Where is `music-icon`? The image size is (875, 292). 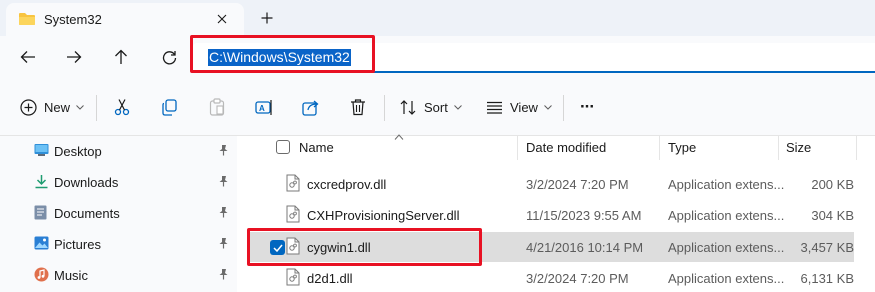
music-icon is located at coordinates (41, 276).